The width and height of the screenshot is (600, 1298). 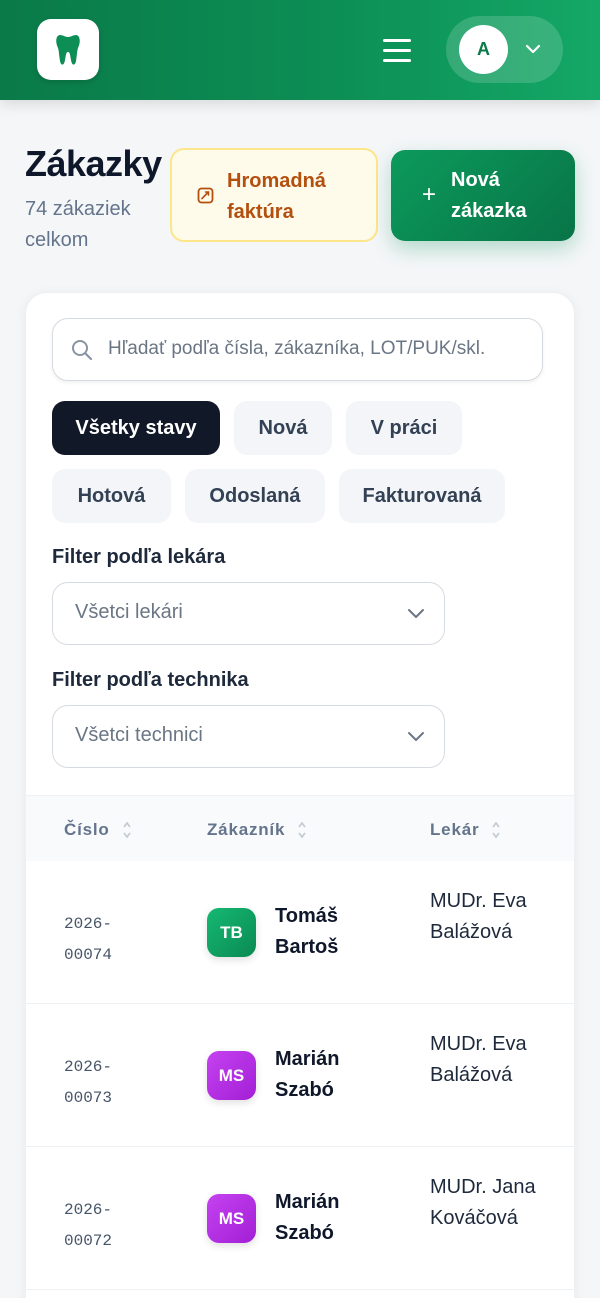 What do you see at coordinates (483, 1202) in the screenshot?
I see `doctor-name: MUDr. Jana Kováčová` at bounding box center [483, 1202].